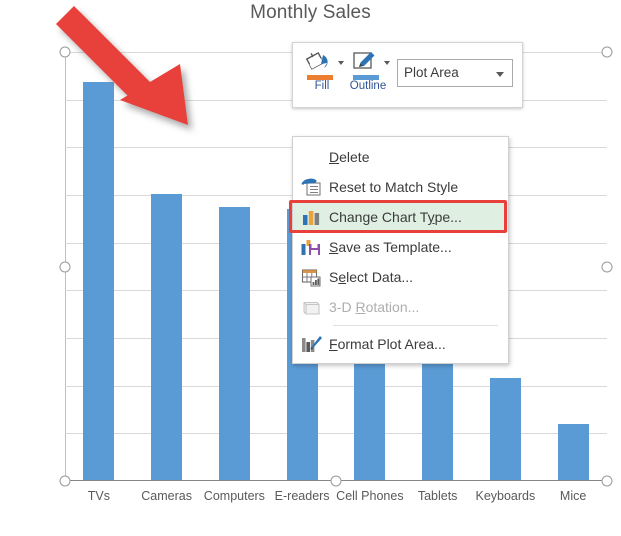  Describe the element at coordinates (505, 496) in the screenshot. I see `x-axis-tick-label: Keyboards` at that location.